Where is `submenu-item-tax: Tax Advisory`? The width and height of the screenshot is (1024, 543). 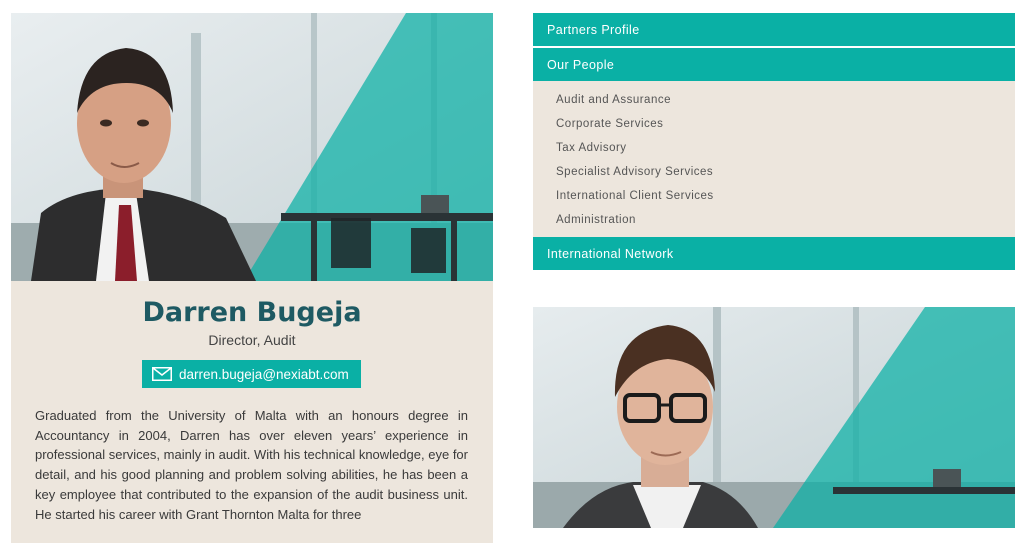
submenu-item-tax: Tax Advisory is located at coordinates (774, 148).